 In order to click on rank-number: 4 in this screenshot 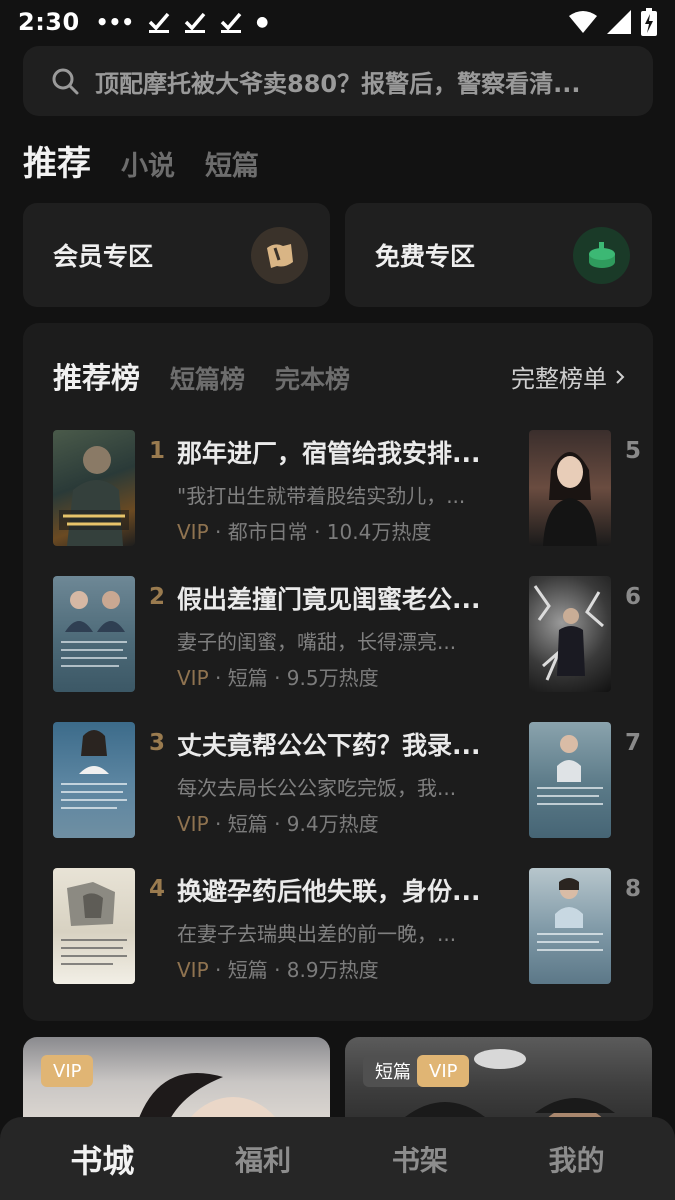, I will do `click(157, 889)`.